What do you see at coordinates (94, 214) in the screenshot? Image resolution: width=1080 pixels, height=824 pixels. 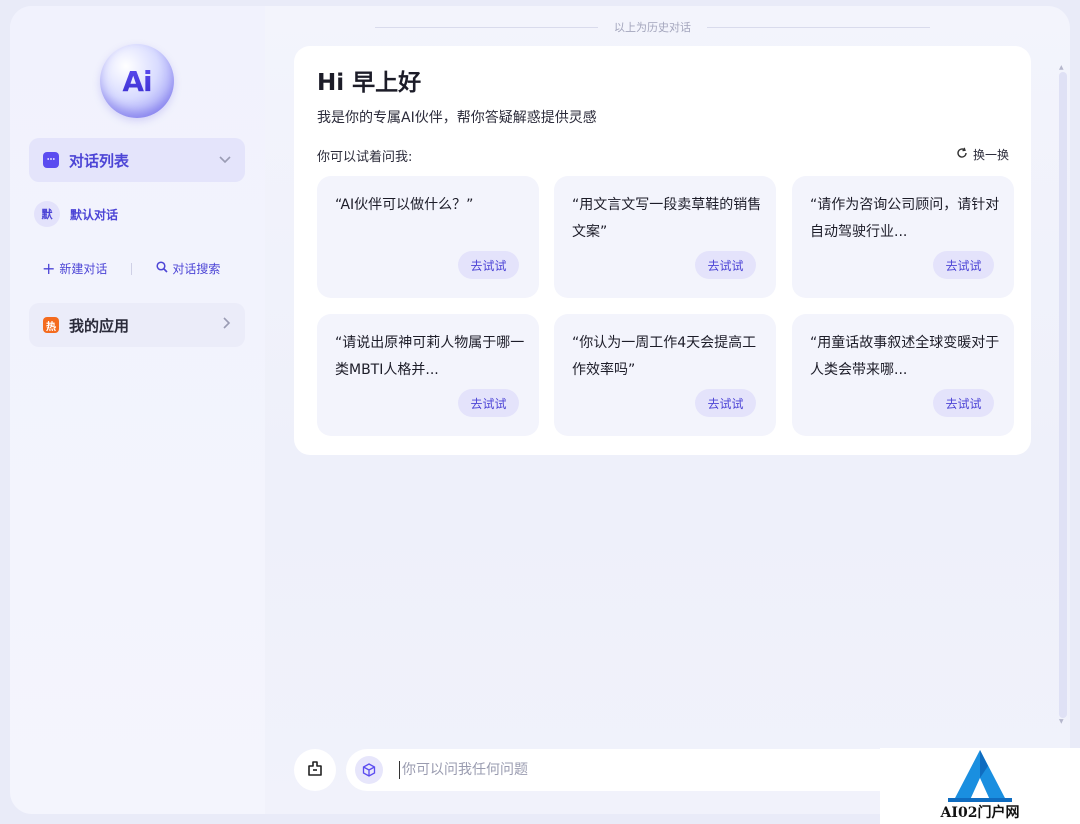 I see `conversation-name: 默认对话` at bounding box center [94, 214].